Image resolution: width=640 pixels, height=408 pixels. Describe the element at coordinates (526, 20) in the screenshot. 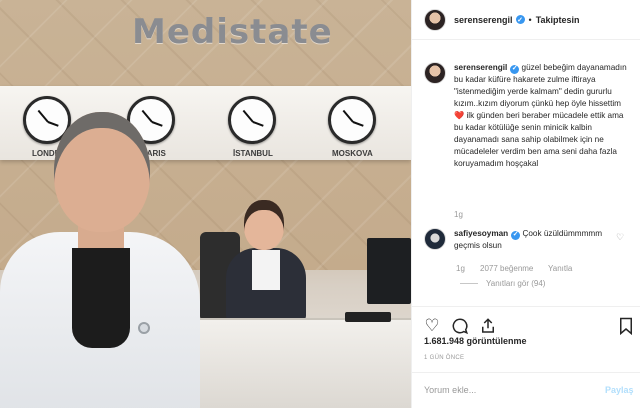

I see `post-header: serenserengil ✓ • Takiptesin` at that location.